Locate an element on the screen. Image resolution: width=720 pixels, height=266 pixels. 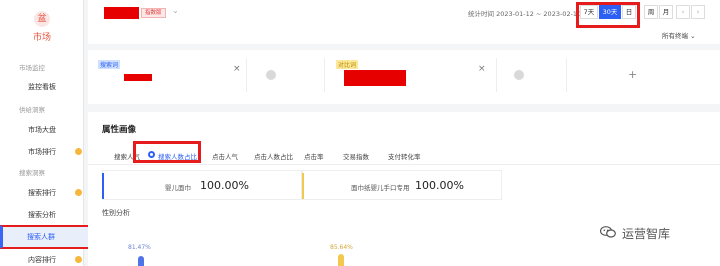
logo-label: 市场 is located at coordinates (41, 38).